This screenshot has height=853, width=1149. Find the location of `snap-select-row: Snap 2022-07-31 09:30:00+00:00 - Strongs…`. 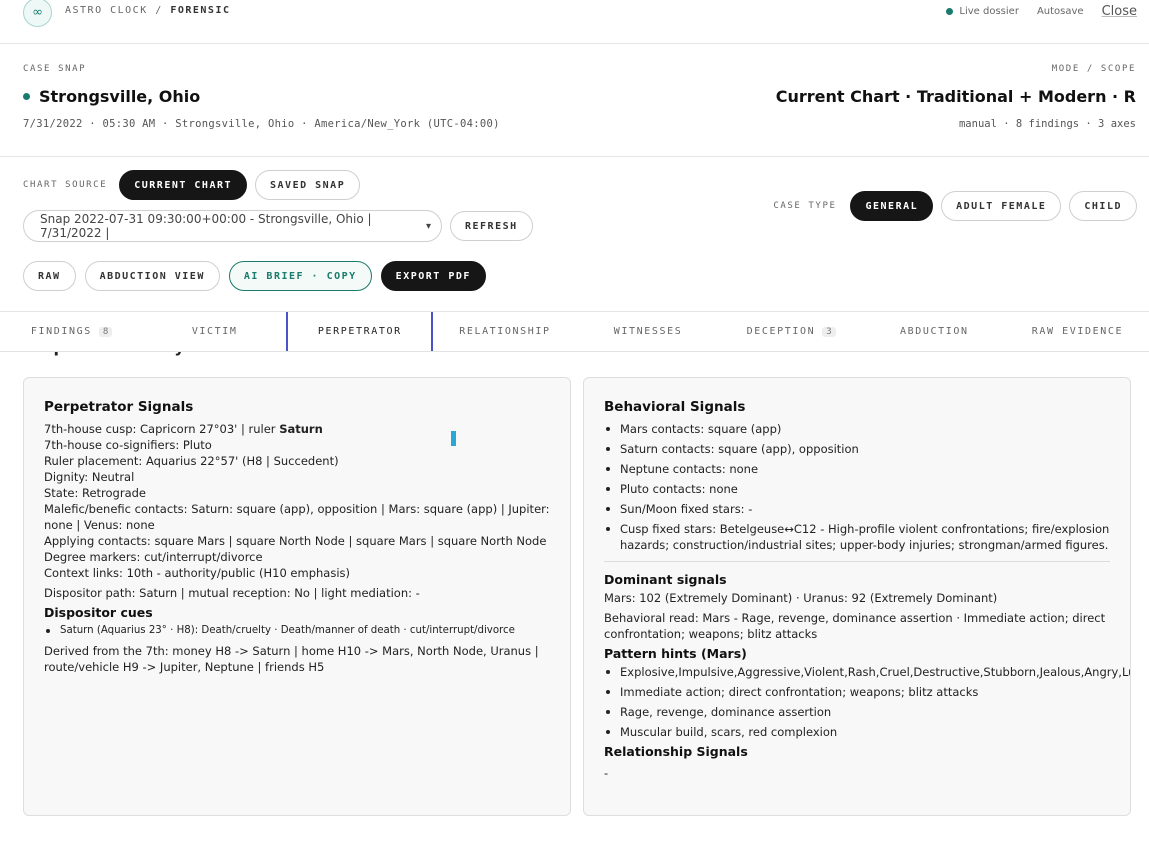

snap-select-row: Snap 2022-07-31 09:30:00+00:00 - Strongs… is located at coordinates (278, 226).